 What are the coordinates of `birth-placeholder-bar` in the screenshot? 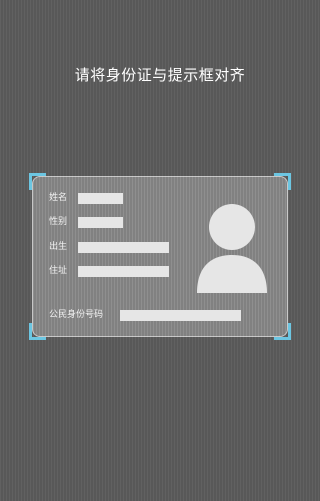 It's located at (123, 247).